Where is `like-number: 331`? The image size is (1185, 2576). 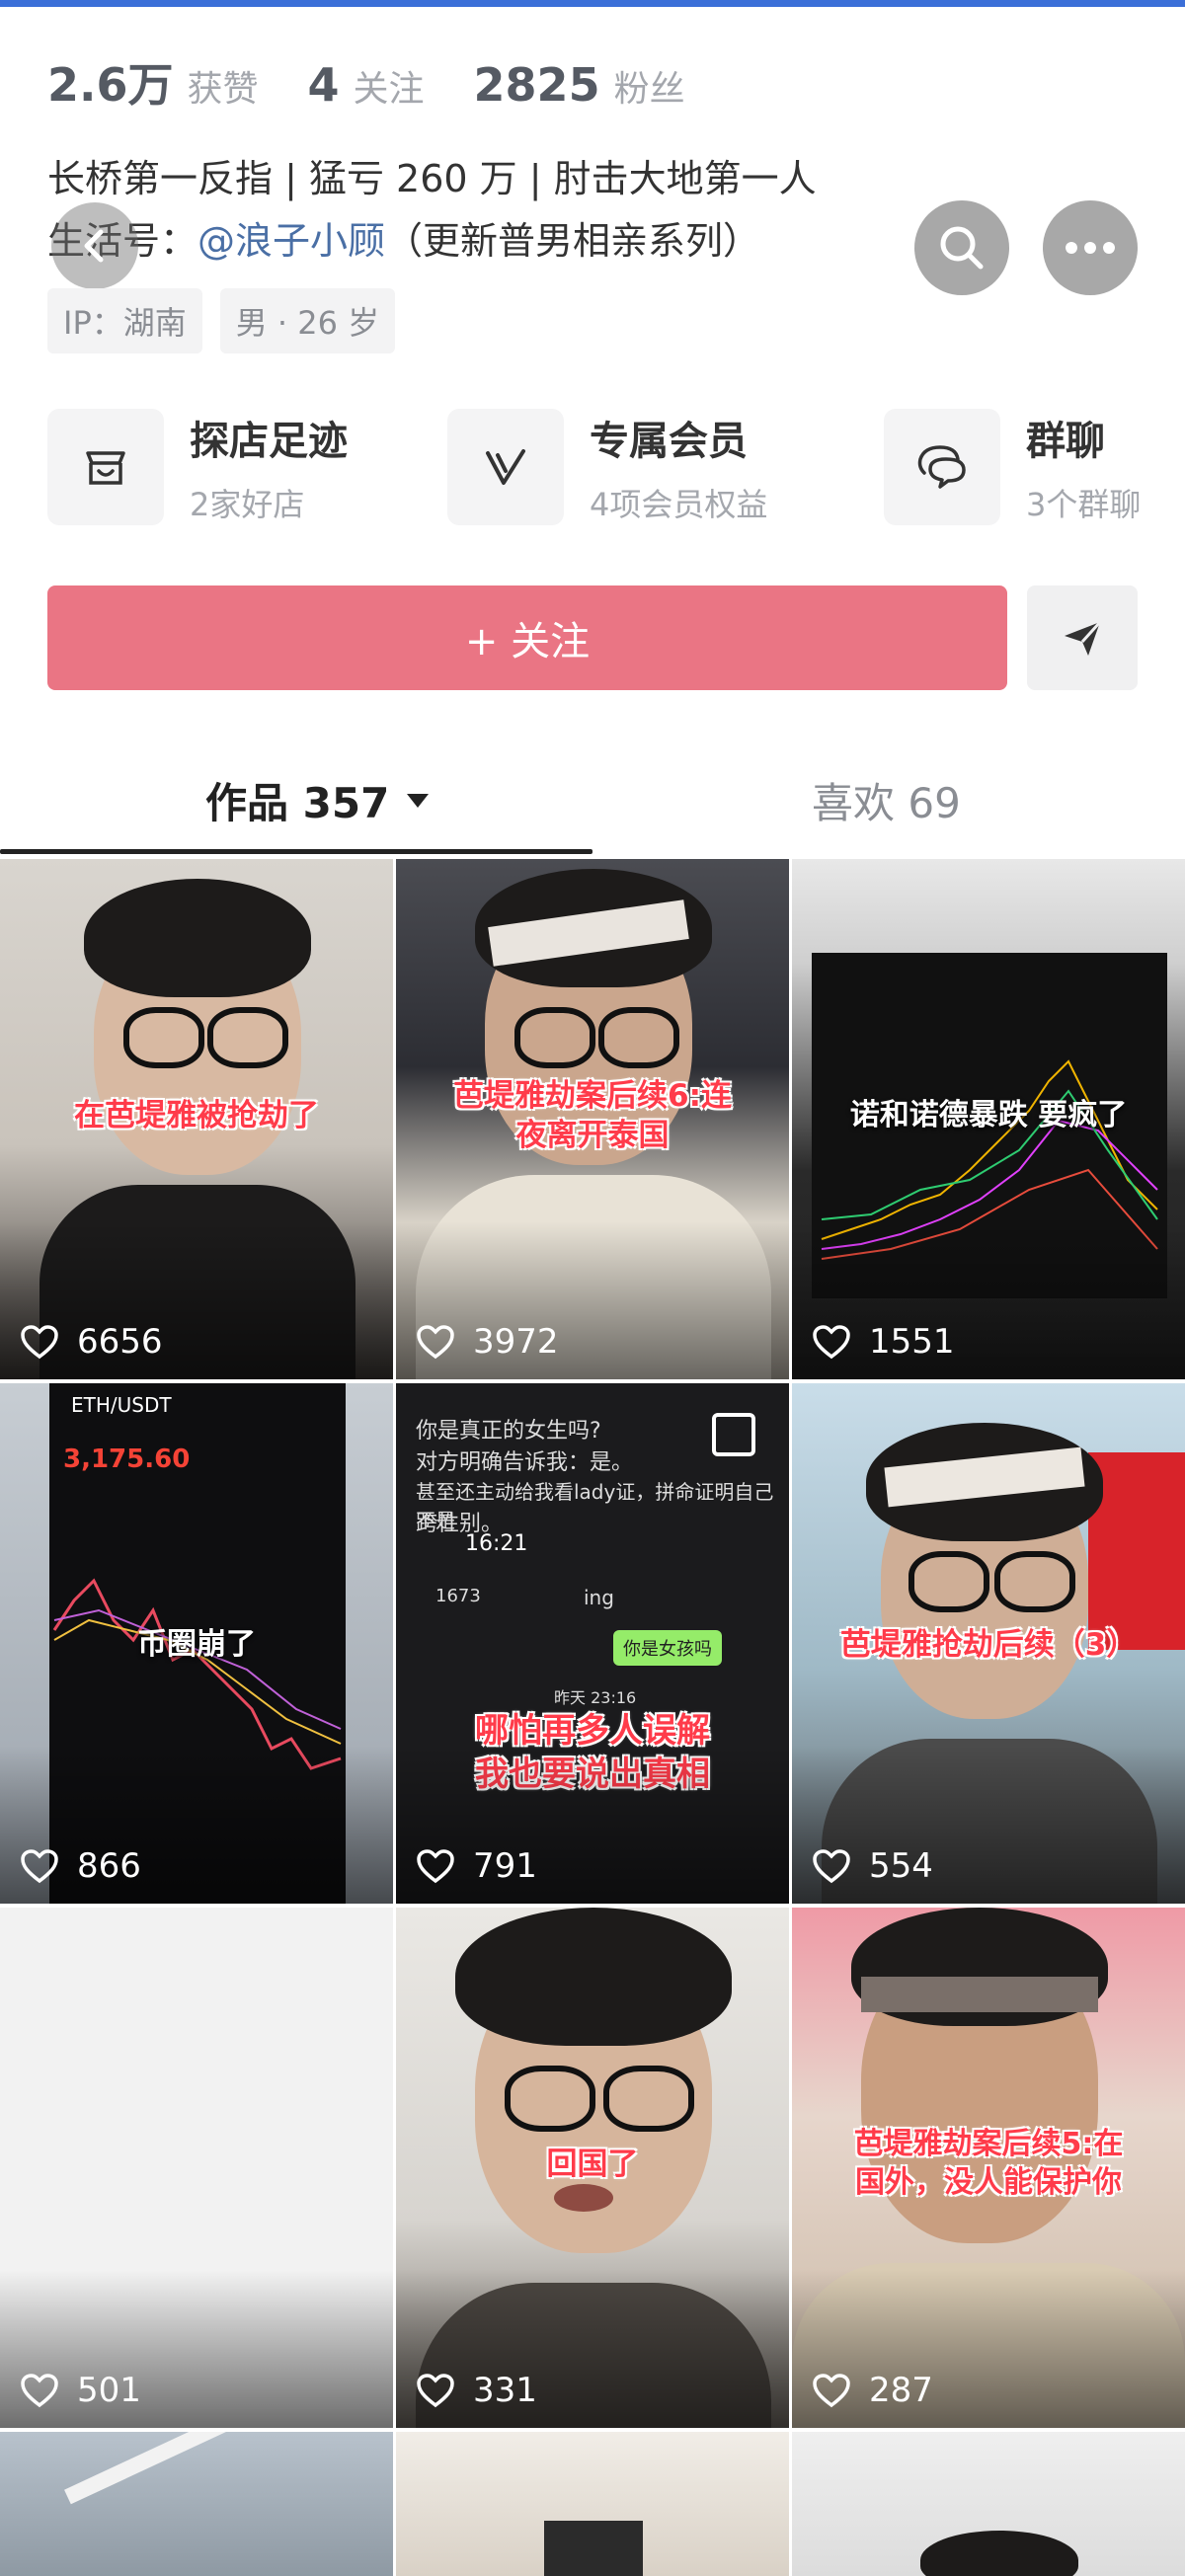 like-number: 331 is located at coordinates (505, 2390).